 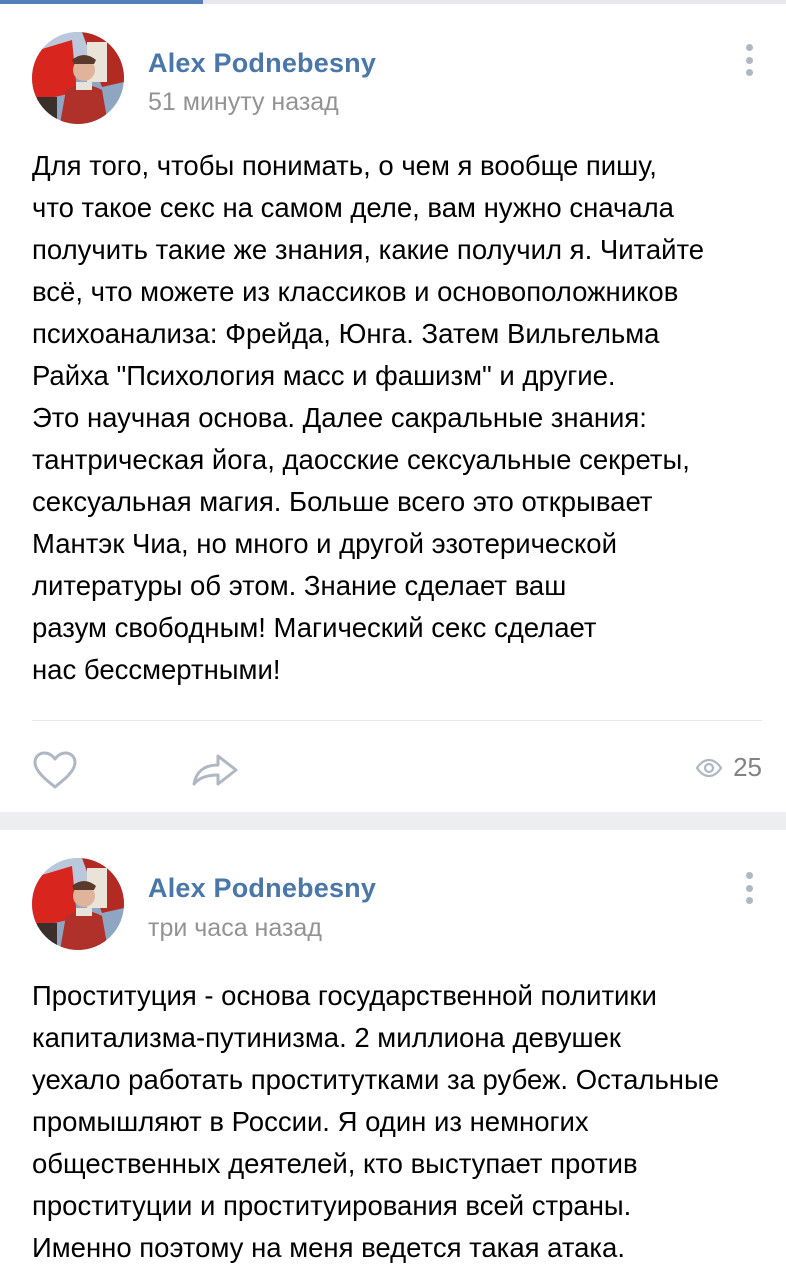 What do you see at coordinates (393, 821) in the screenshot?
I see `feed-separator` at bounding box center [393, 821].